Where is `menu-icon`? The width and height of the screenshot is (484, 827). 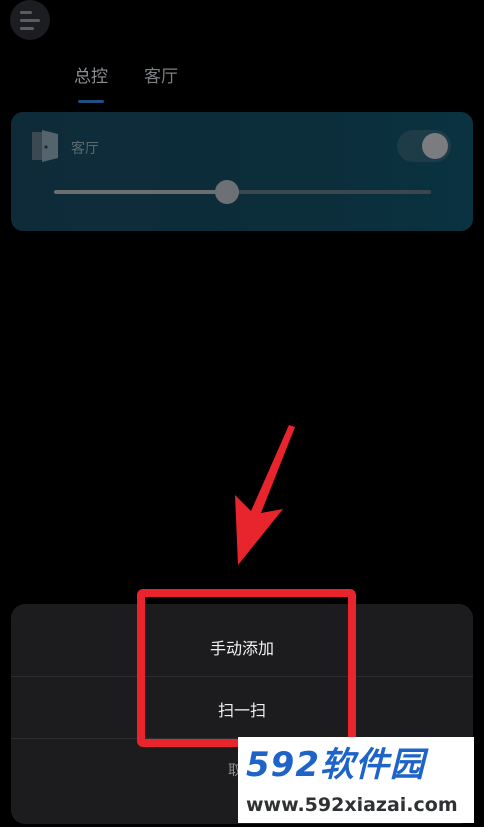
menu-icon is located at coordinates (26, 12).